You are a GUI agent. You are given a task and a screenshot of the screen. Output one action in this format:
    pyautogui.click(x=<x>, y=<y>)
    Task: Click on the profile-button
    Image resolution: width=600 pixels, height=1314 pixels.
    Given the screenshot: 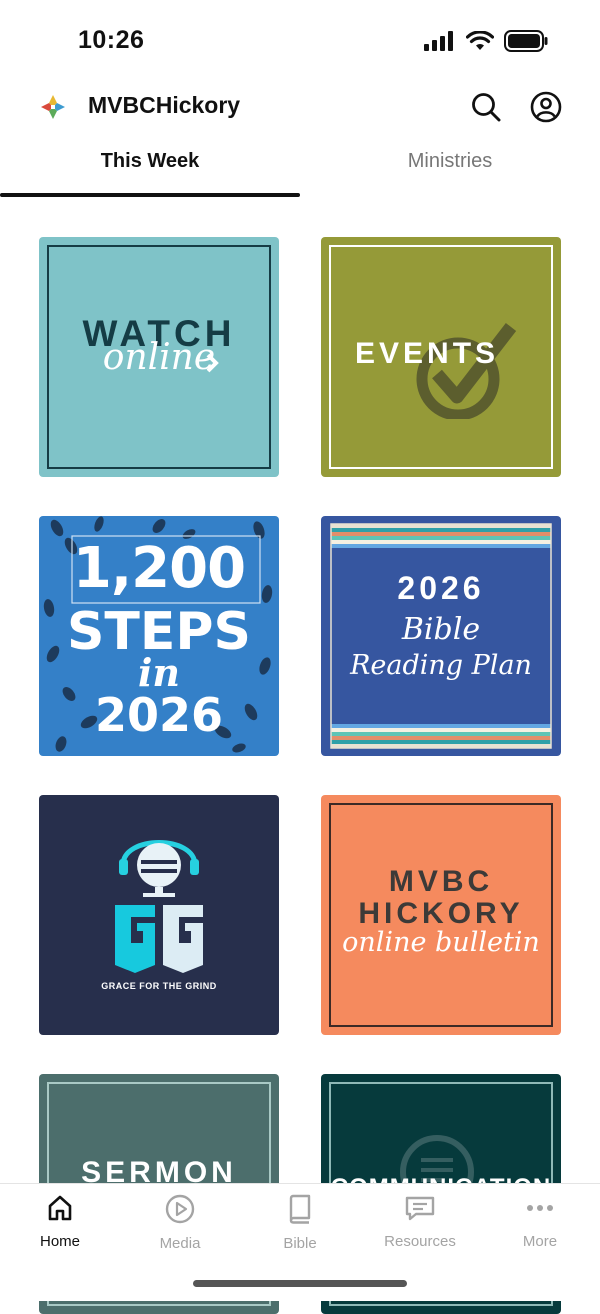 What is the action you would take?
    pyautogui.click(x=546, y=107)
    